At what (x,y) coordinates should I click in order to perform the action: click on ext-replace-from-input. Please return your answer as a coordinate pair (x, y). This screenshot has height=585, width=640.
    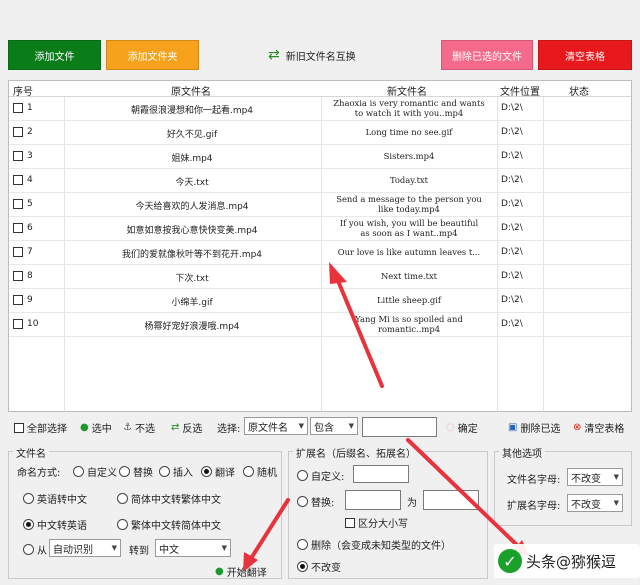
    Looking at the image, I should click on (373, 500).